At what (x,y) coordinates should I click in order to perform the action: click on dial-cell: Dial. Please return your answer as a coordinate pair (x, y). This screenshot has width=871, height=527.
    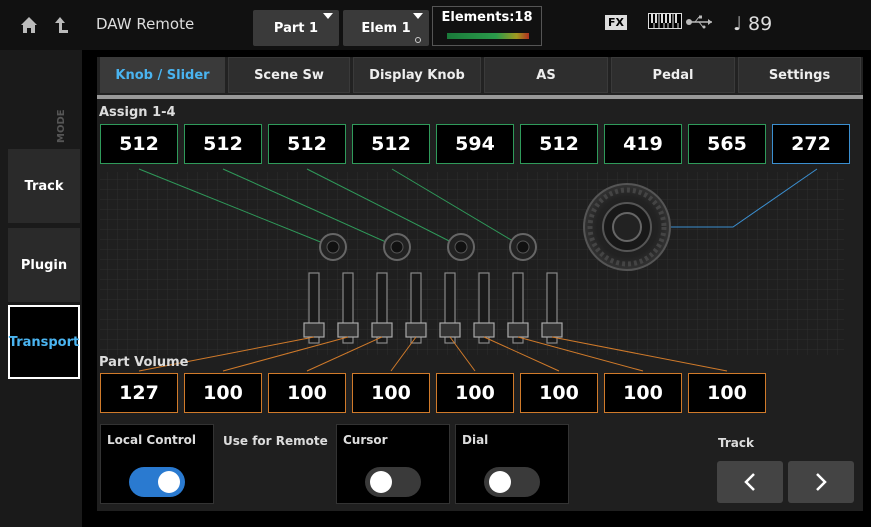
    Looking at the image, I should click on (512, 464).